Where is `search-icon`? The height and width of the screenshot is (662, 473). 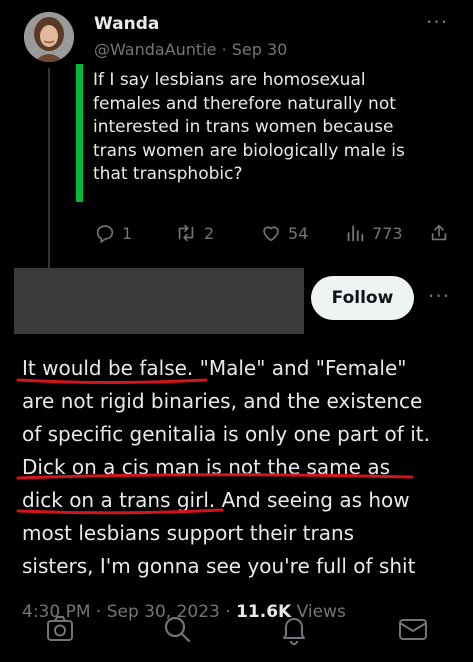 search-icon is located at coordinates (177, 629).